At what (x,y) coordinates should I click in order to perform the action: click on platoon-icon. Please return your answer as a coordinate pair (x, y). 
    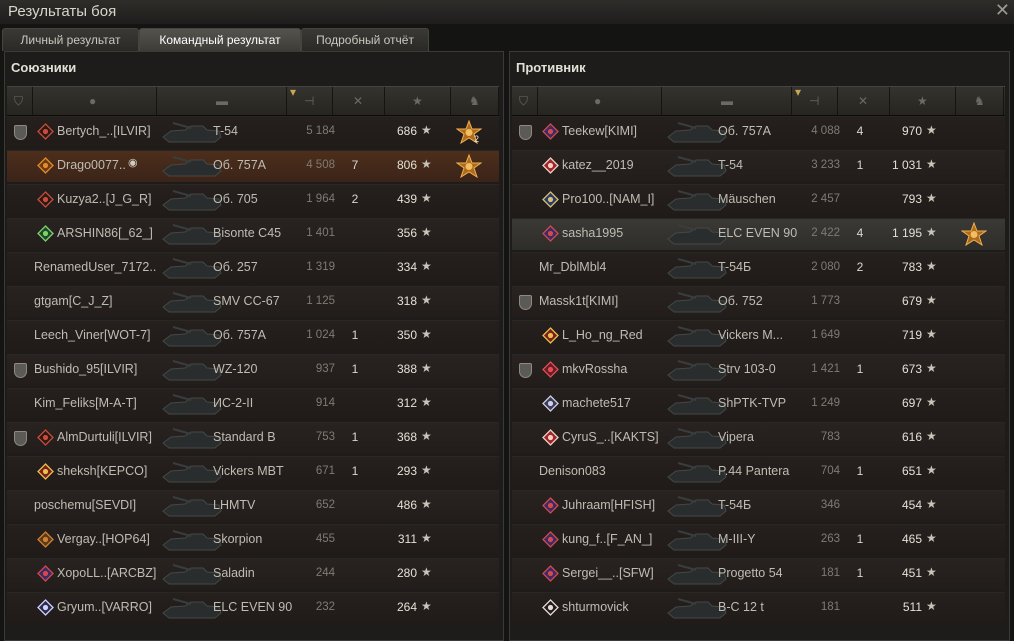
    Looking at the image, I should click on (525, 302).